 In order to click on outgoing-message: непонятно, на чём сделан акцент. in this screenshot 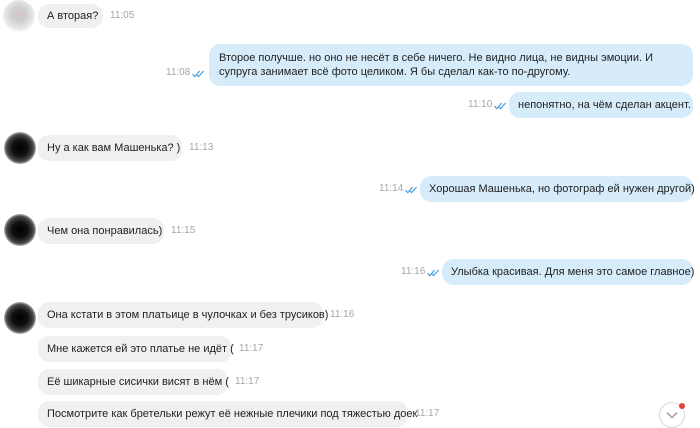, I will do `click(601, 105)`.